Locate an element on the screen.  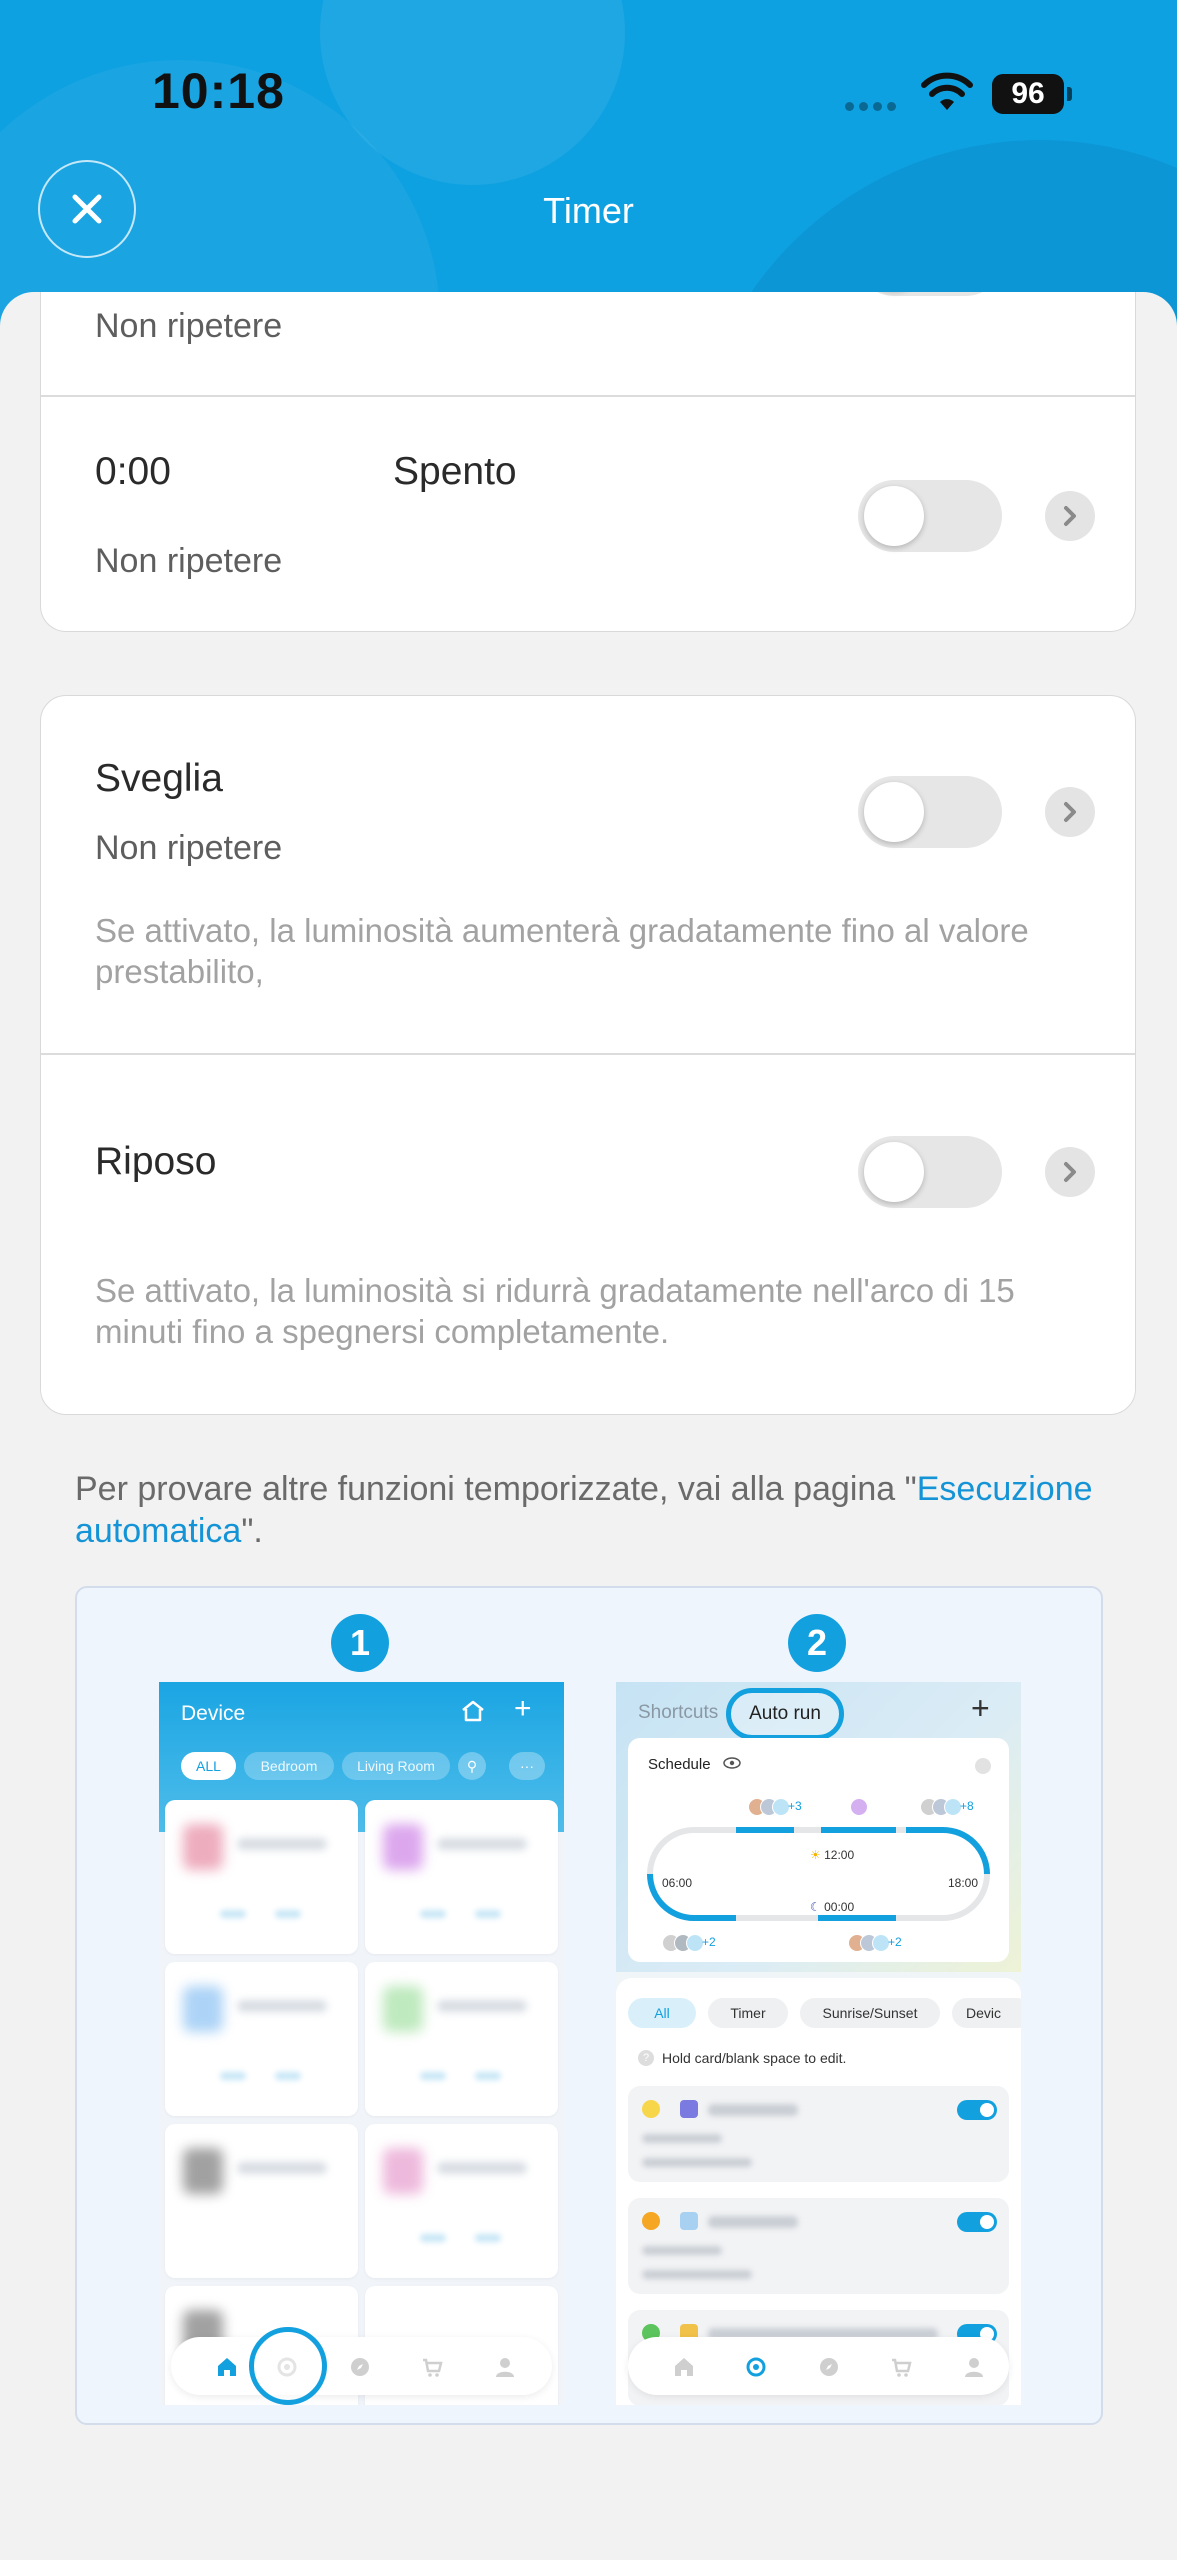
time-label: 18:00 is located at coordinates (963, 1883).